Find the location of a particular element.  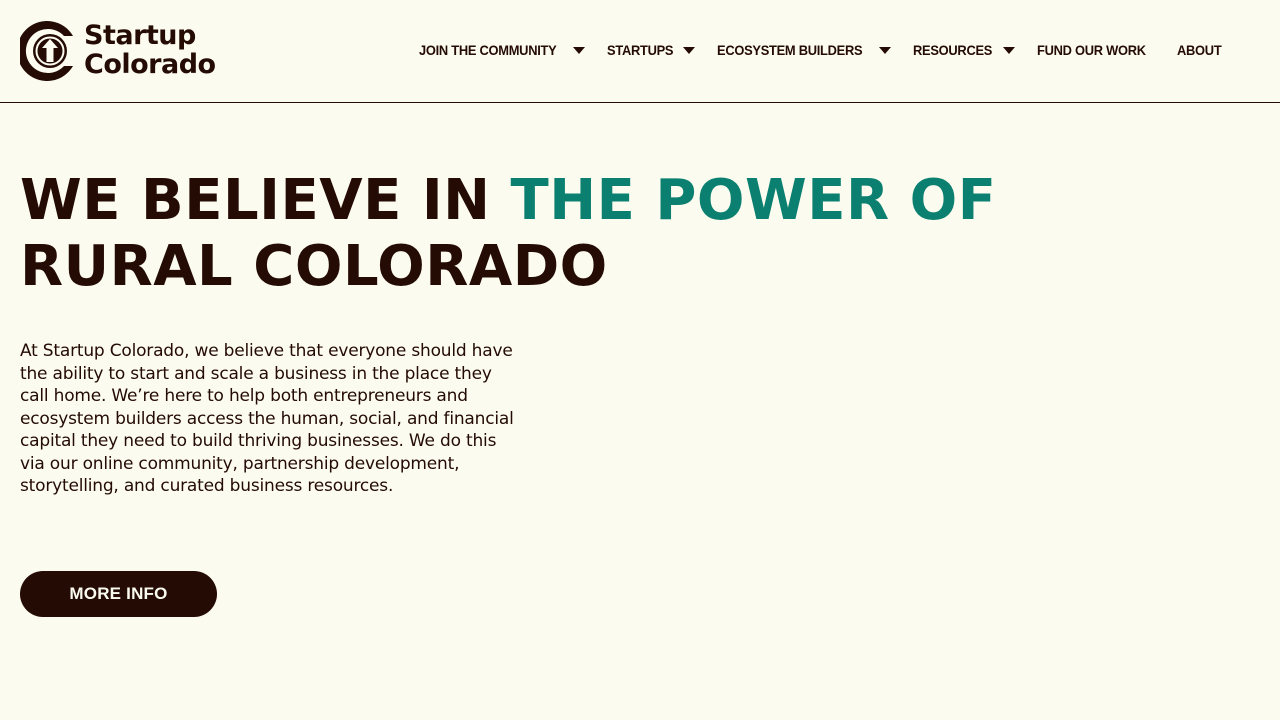

nav-item-fund-our-work: FUND OUR WORK is located at coordinates (1096, 50).